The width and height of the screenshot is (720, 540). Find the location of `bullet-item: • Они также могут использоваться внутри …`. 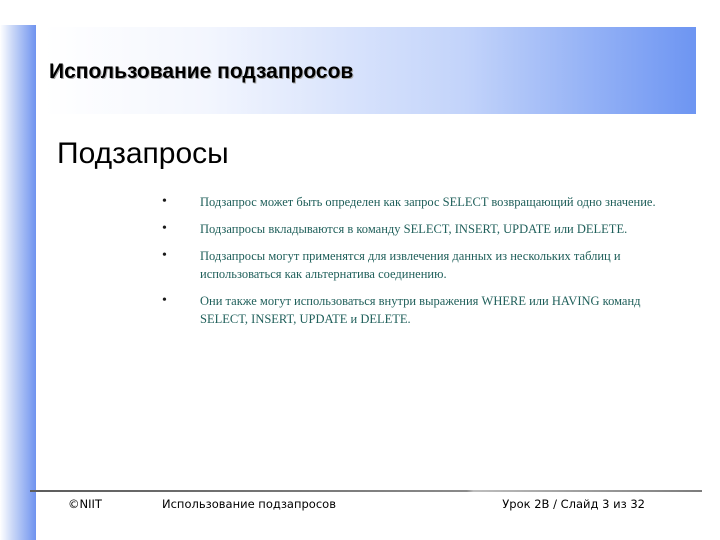

bullet-item: • Они также могут использоваться внутри … is located at coordinates (420, 310).